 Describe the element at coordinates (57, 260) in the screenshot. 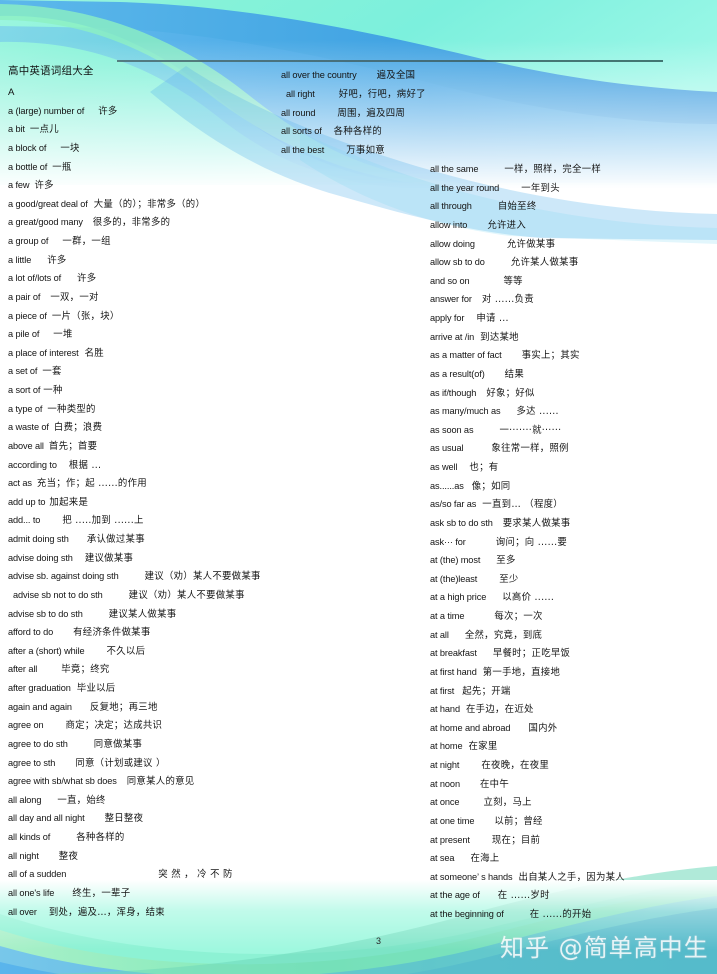

I see `phrase-chinese: 许多` at that location.